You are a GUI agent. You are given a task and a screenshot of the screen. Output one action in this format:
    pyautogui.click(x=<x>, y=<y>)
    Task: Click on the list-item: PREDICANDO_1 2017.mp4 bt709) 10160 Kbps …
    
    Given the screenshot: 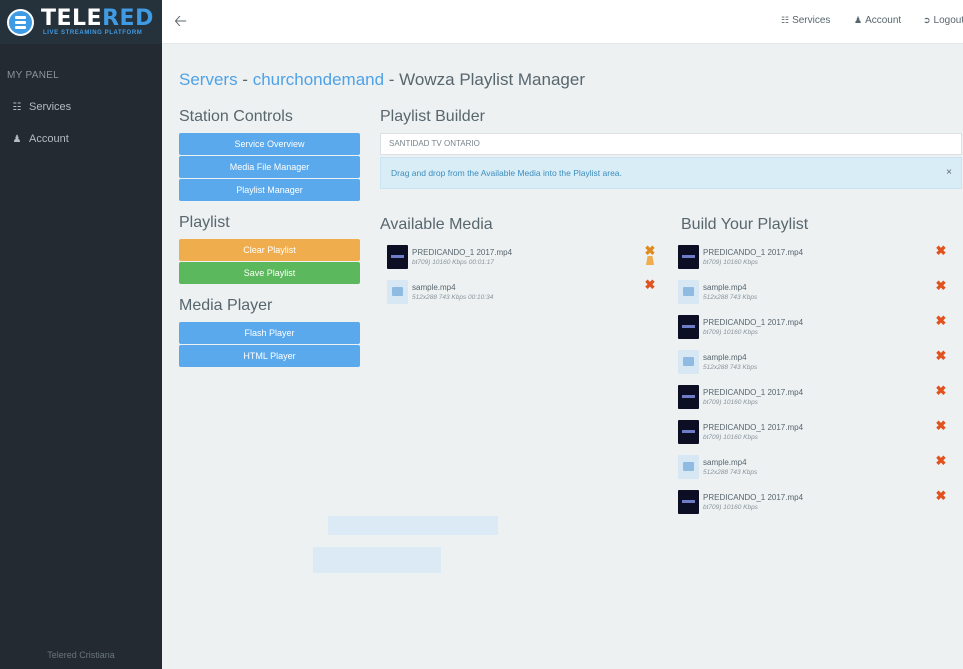 What is the action you would take?
    pyautogui.click(x=527, y=260)
    